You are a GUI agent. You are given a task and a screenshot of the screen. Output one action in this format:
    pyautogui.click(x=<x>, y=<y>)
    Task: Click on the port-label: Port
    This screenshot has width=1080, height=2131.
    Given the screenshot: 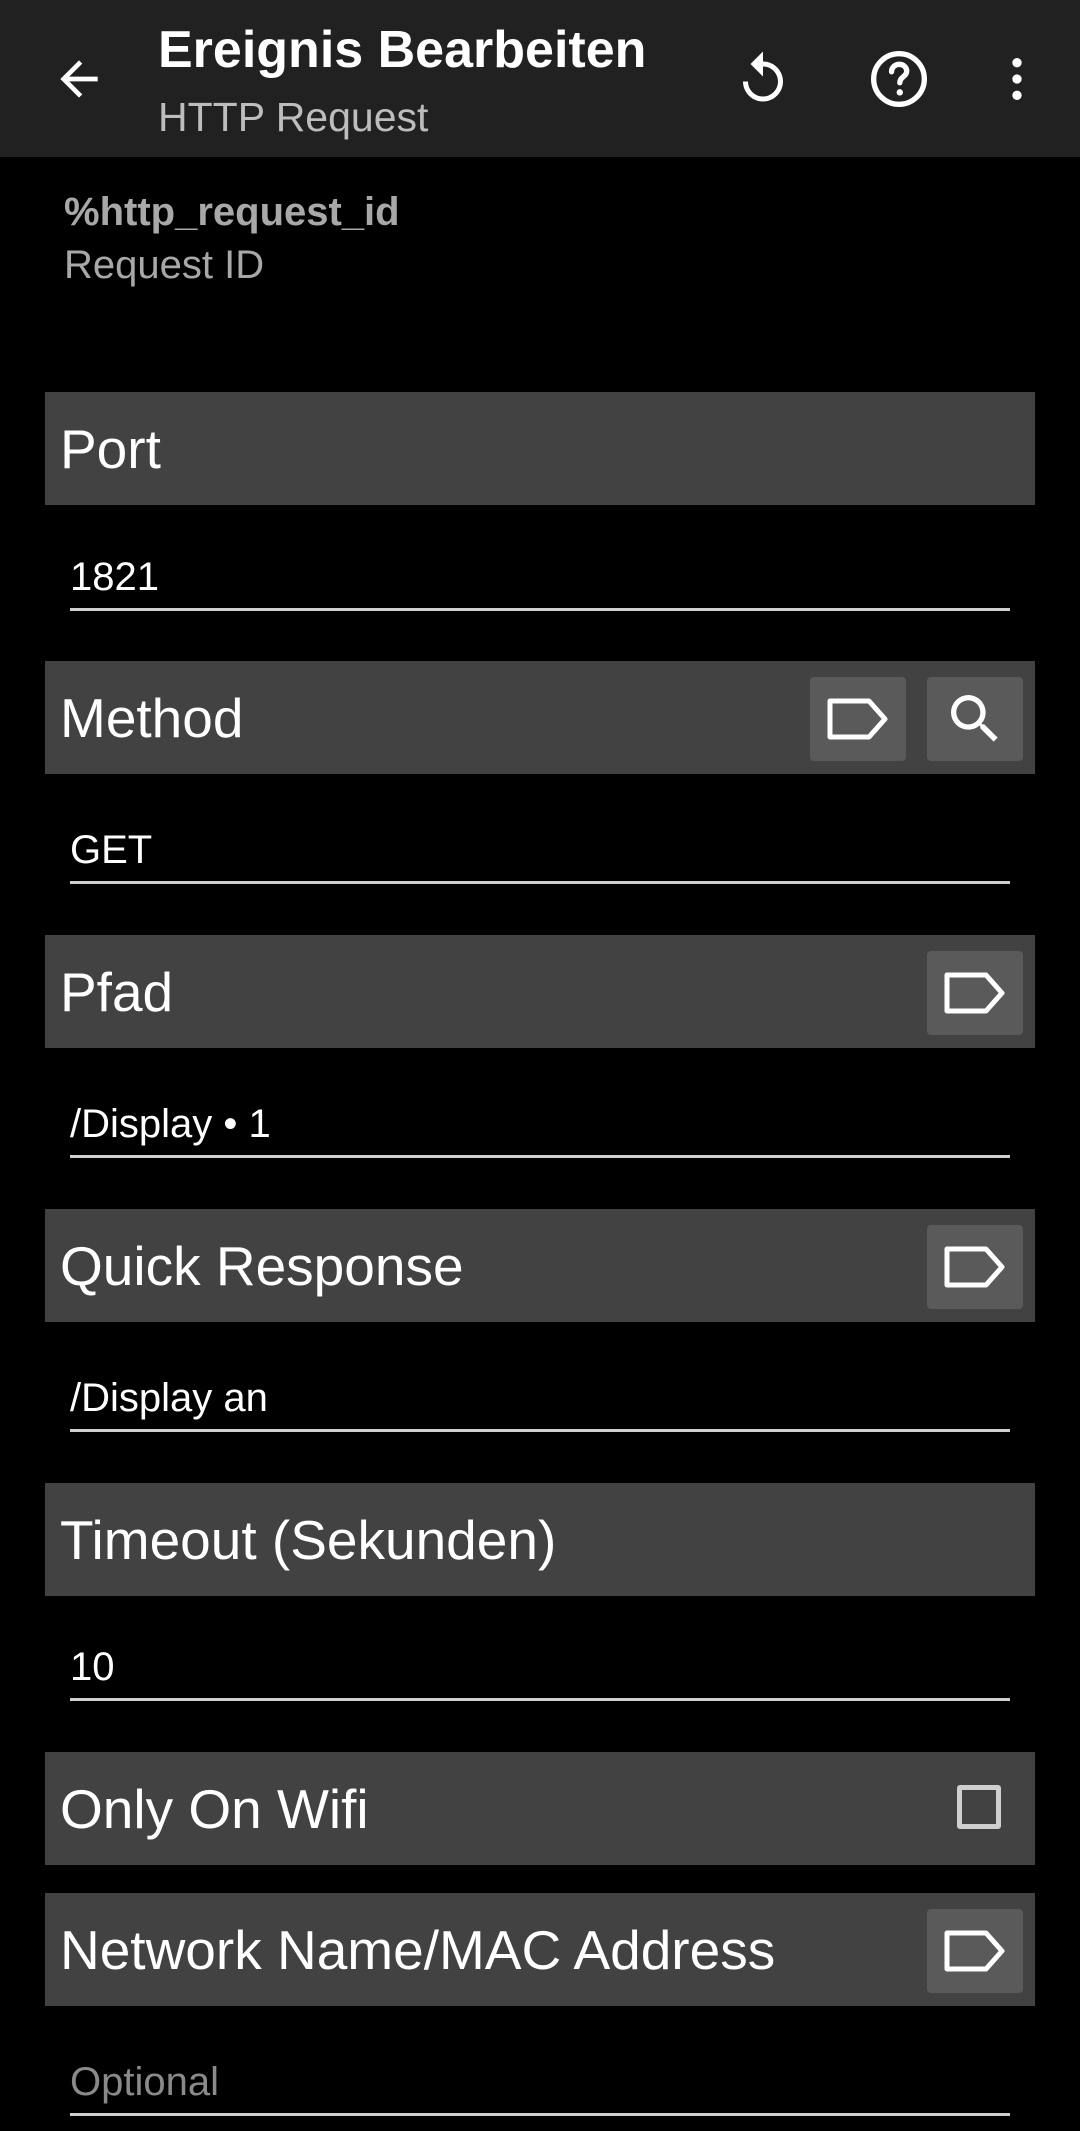 What is the action you would take?
    pyautogui.click(x=110, y=448)
    